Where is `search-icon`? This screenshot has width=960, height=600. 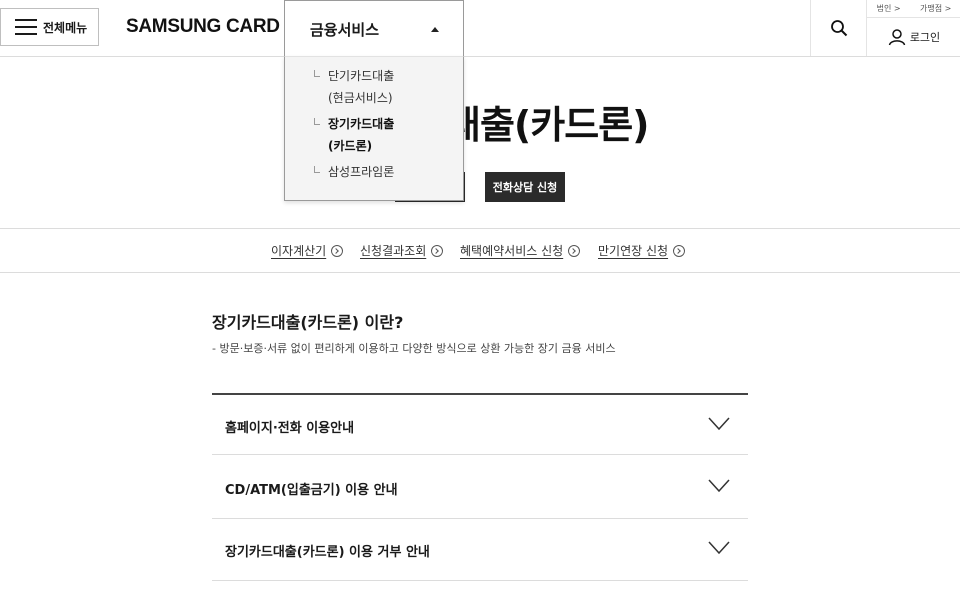 search-icon is located at coordinates (839, 28).